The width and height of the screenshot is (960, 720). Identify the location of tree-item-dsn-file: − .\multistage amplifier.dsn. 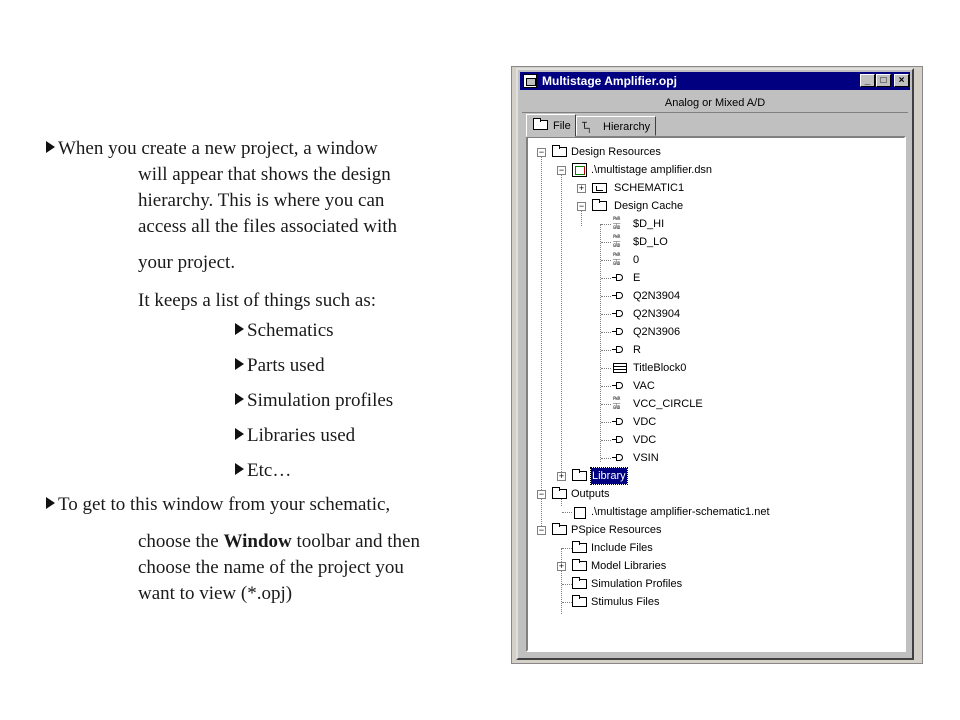
(713, 170).